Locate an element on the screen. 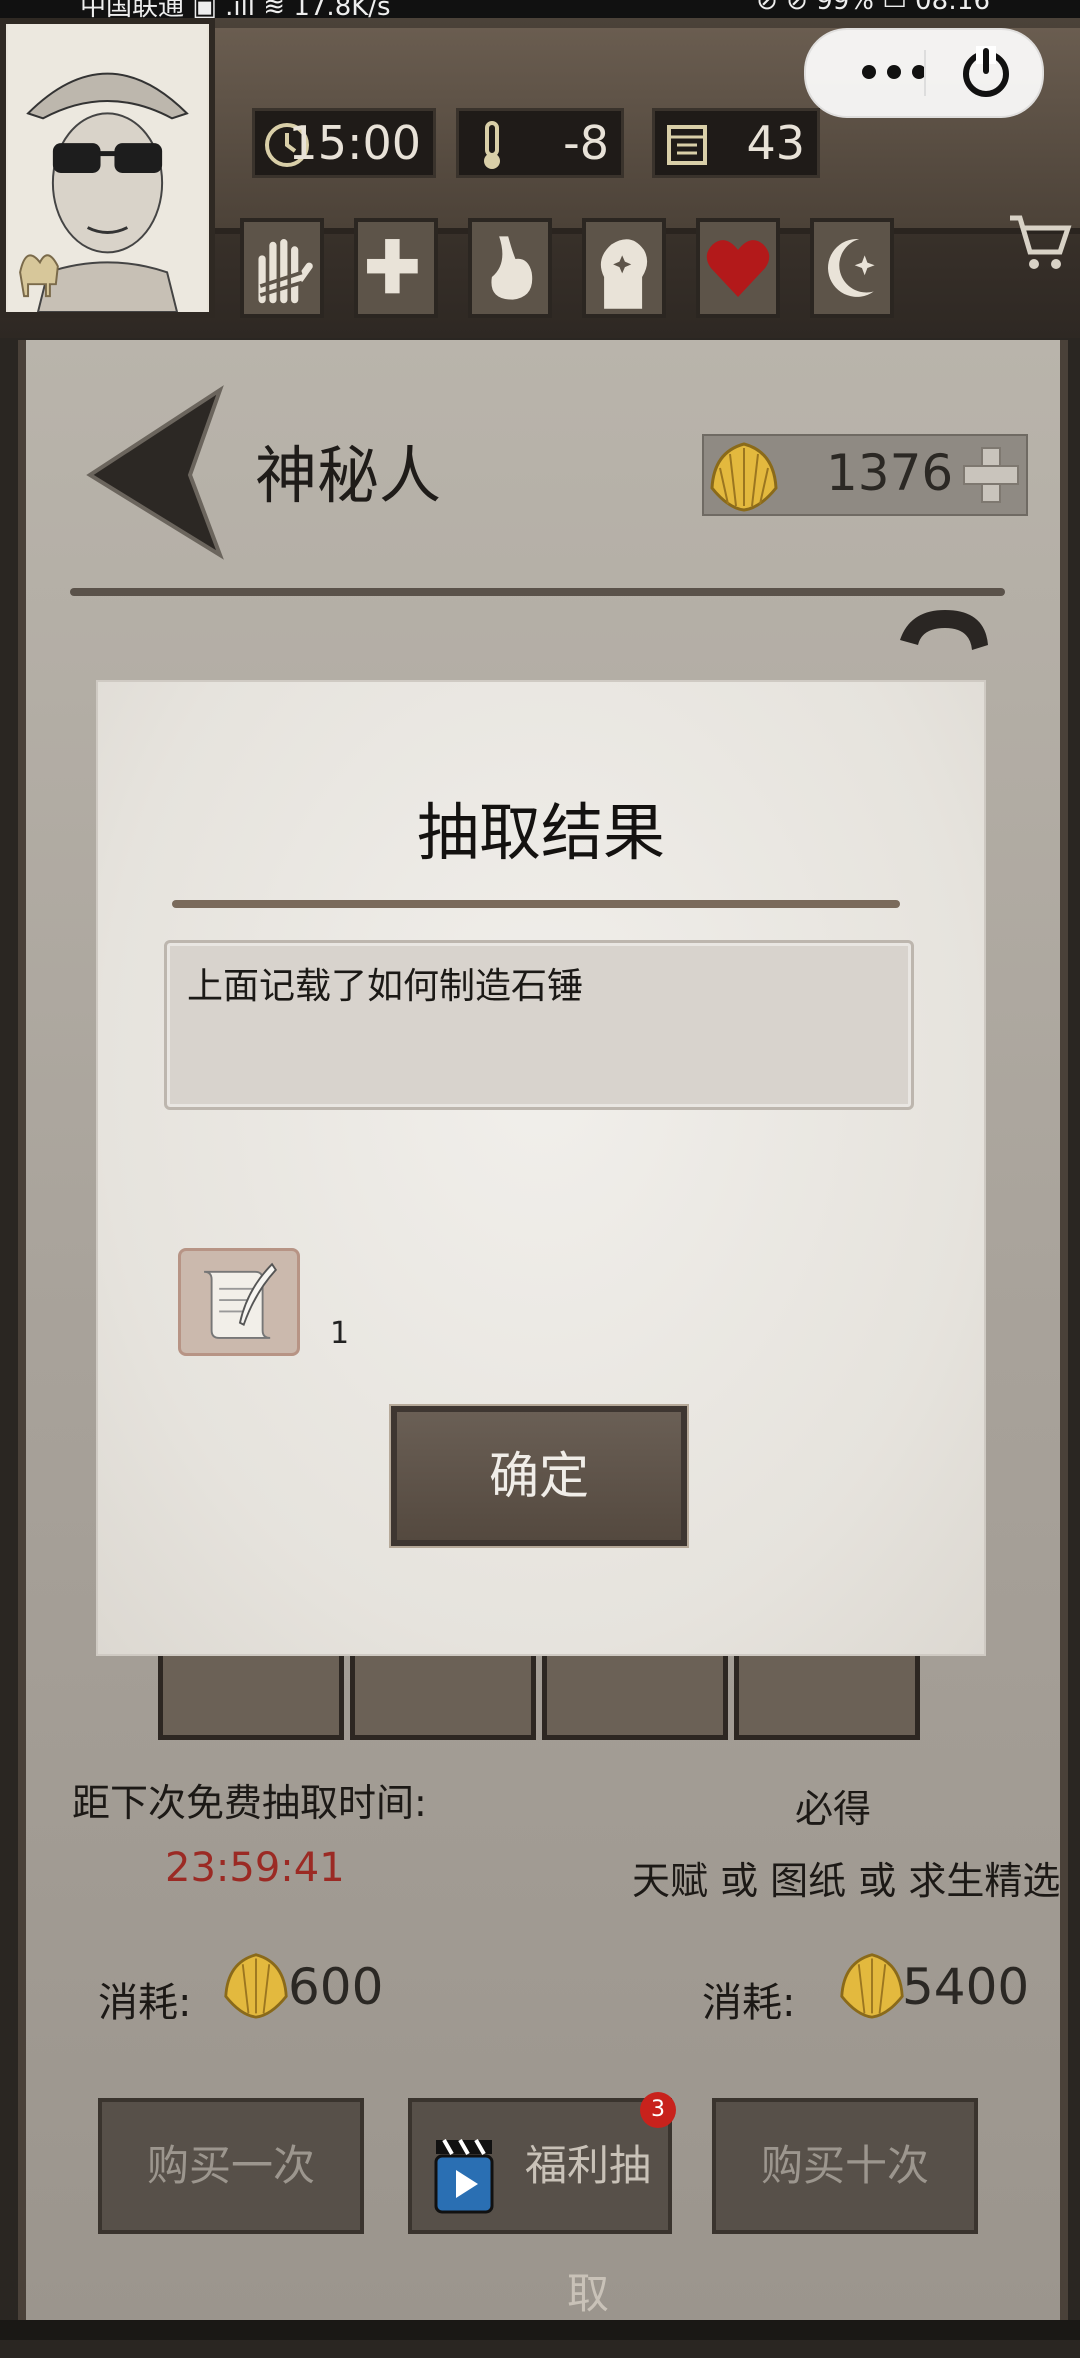 This screenshot has height=2358, width=1080. ten-cost-value: 5400 is located at coordinates (966, 1987).